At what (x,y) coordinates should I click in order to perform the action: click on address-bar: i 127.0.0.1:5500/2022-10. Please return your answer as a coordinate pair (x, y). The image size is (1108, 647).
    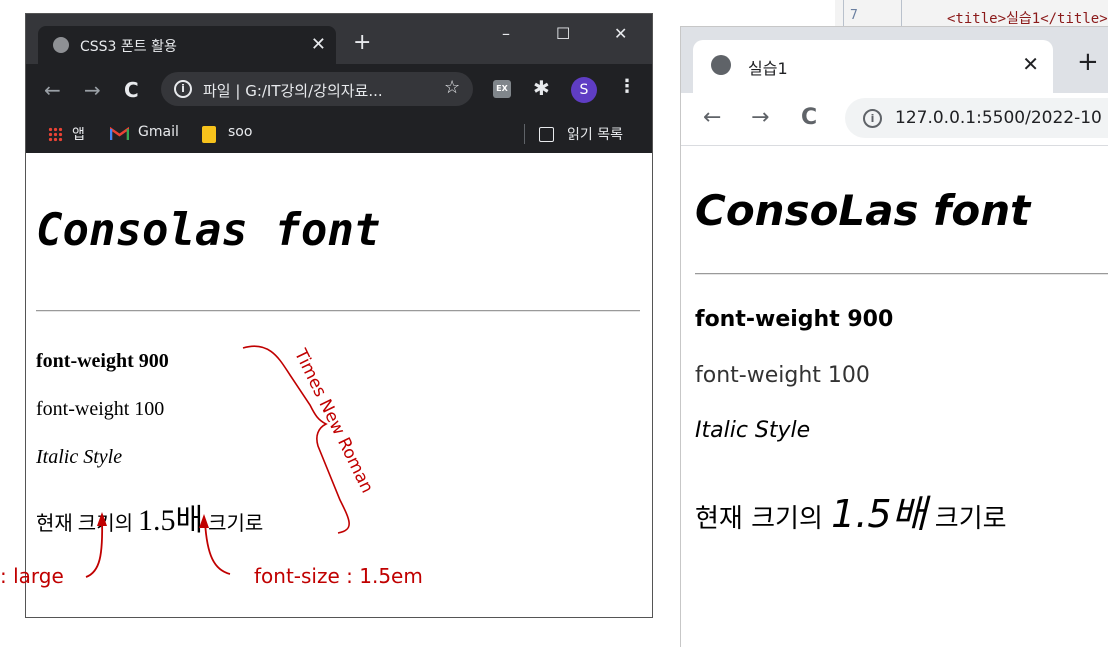
    Looking at the image, I should click on (976, 118).